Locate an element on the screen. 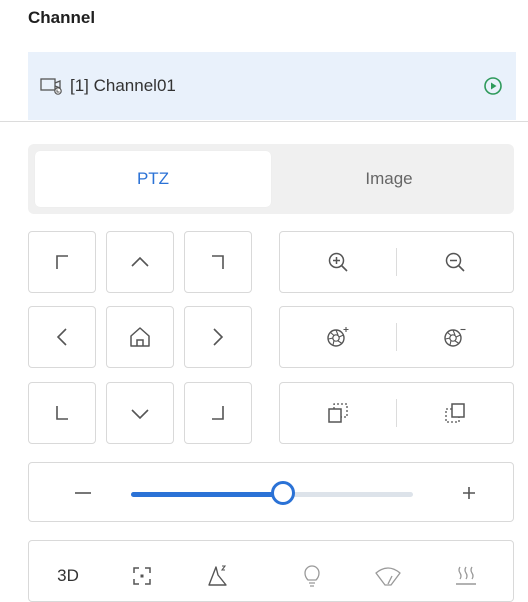 This screenshot has height=602, width=528. zoom-out-icon is located at coordinates (455, 262).